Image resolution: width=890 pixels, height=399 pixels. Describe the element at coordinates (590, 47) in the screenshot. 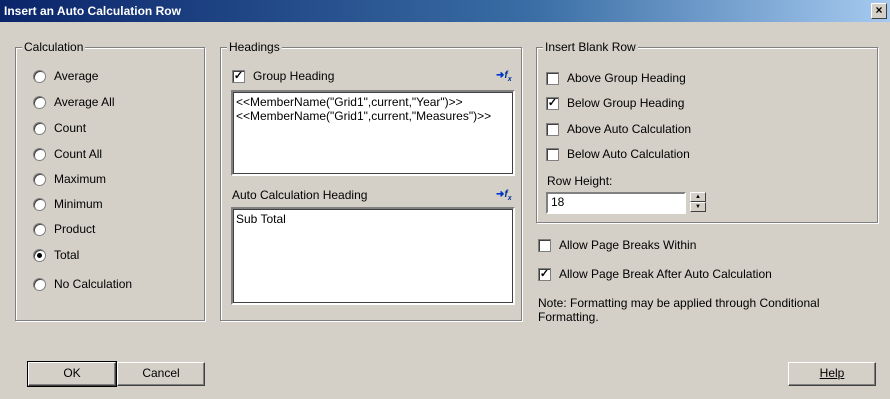

I see `insert-blank-row-label: Insert Blank Row` at that location.